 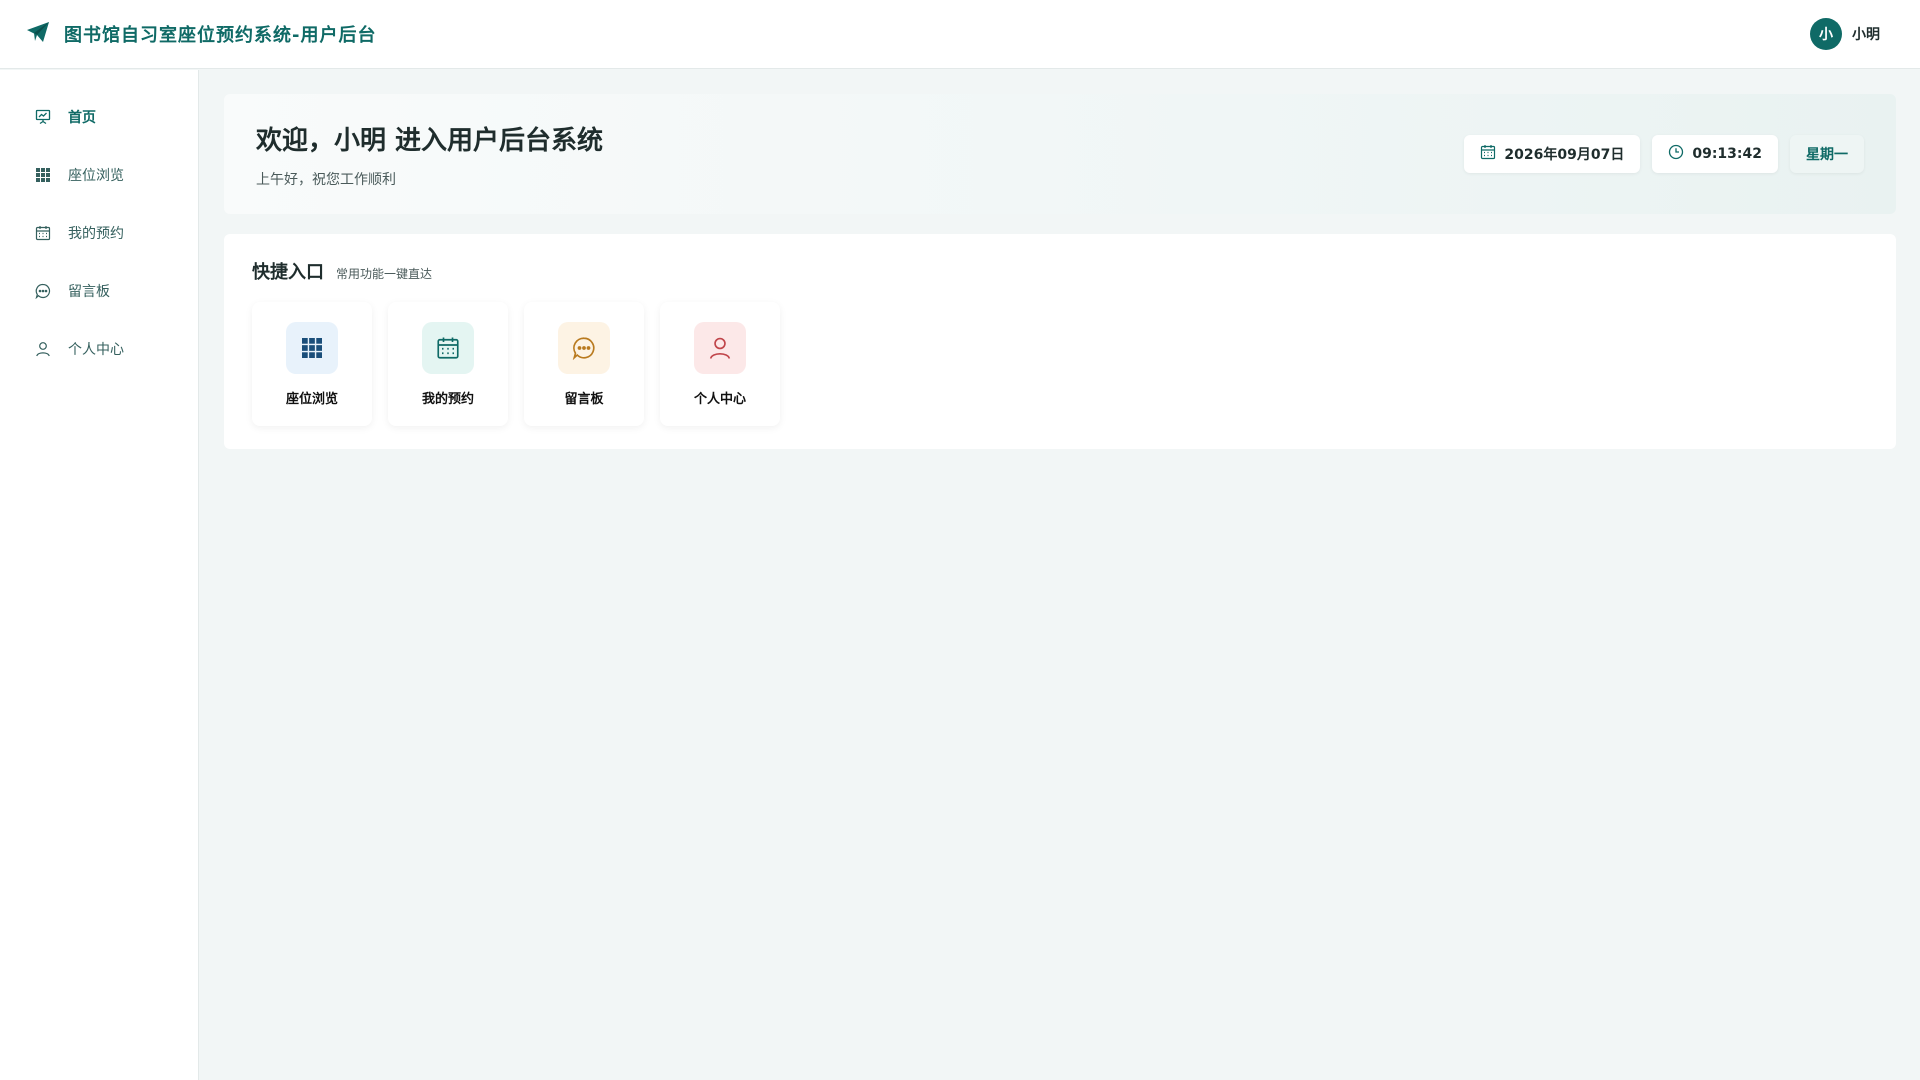 I want to click on sidebar-item-my-reservations: 我的预约, so click(x=99, y=233).